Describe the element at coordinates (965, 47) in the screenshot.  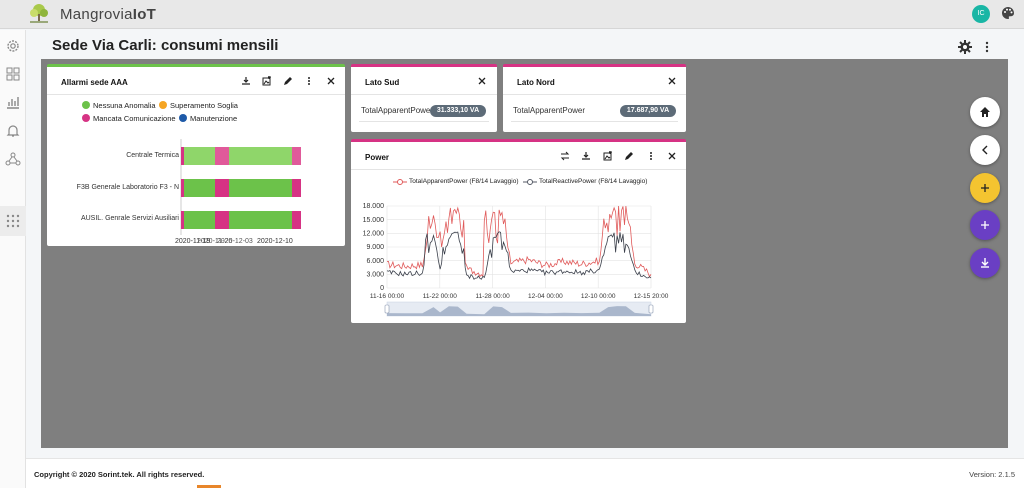
I see `settings-gear-icon` at that location.